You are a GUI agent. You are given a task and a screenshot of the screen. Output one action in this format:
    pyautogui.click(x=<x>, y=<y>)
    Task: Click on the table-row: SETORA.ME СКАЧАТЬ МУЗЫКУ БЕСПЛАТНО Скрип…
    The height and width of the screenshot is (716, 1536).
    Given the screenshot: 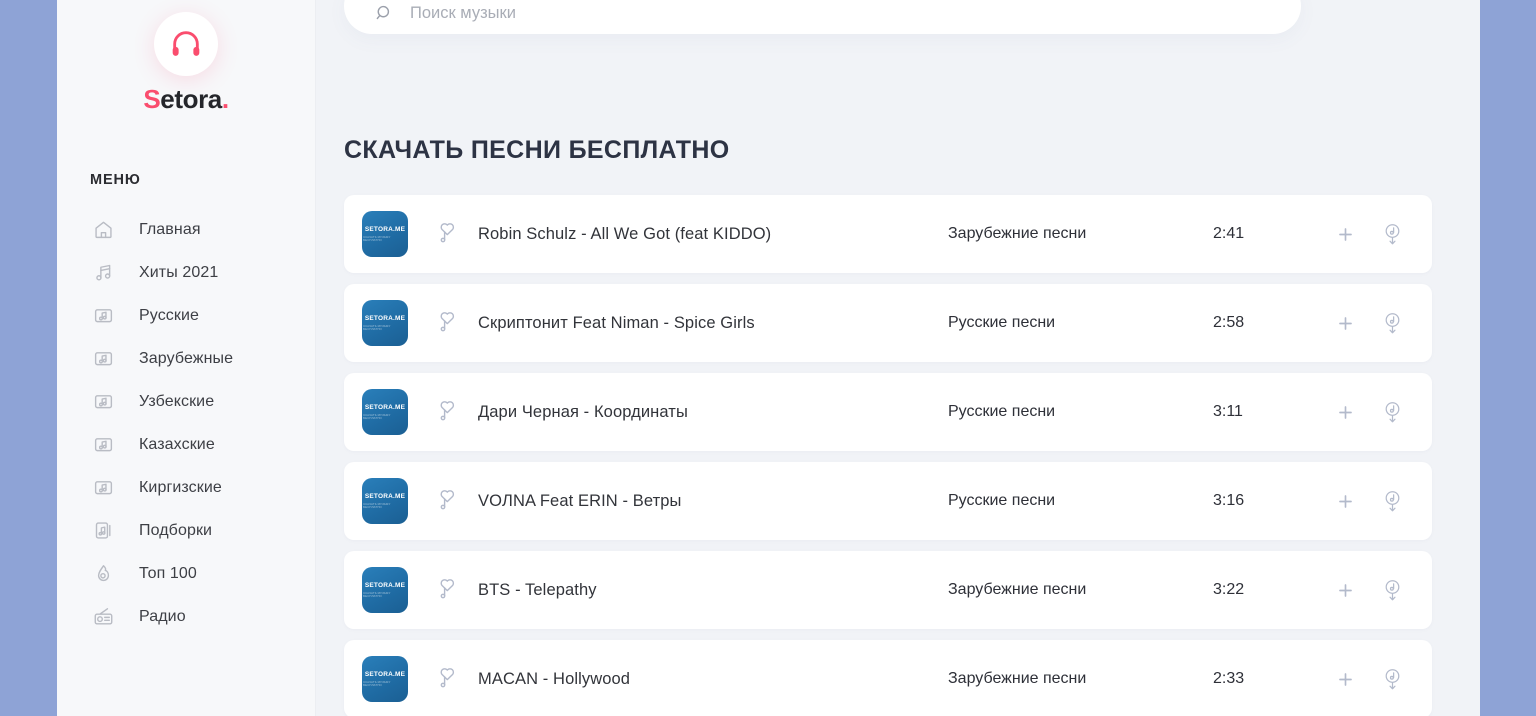 What is the action you would take?
    pyautogui.click(x=888, y=323)
    